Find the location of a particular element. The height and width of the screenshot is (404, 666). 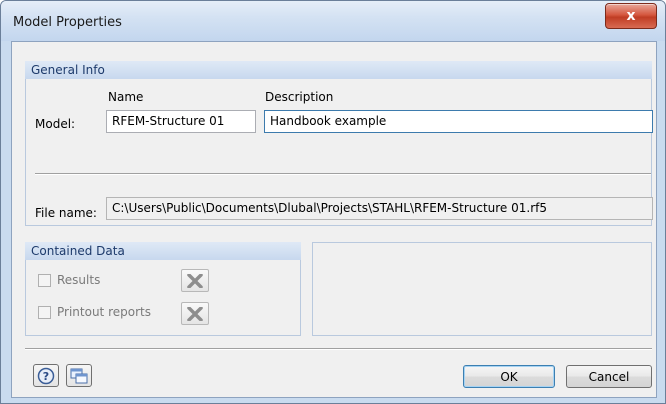

results-checkbox is located at coordinates (44, 280).